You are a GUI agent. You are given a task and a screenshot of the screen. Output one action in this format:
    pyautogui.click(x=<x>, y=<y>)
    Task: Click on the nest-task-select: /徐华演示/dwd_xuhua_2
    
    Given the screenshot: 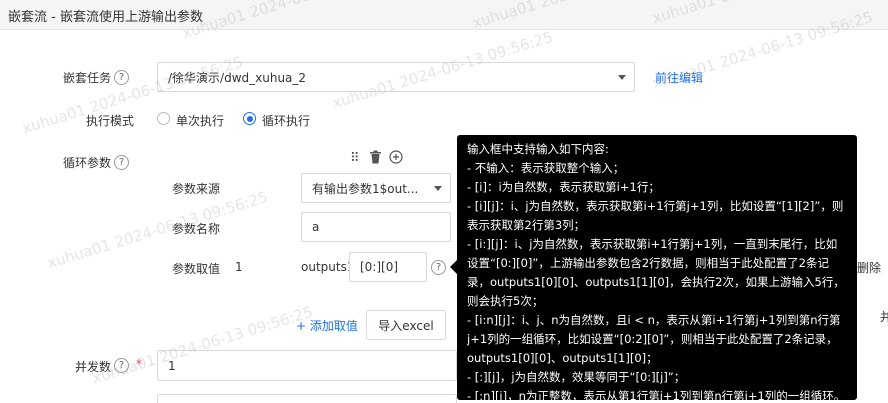 What is the action you would take?
    pyautogui.click(x=396, y=77)
    